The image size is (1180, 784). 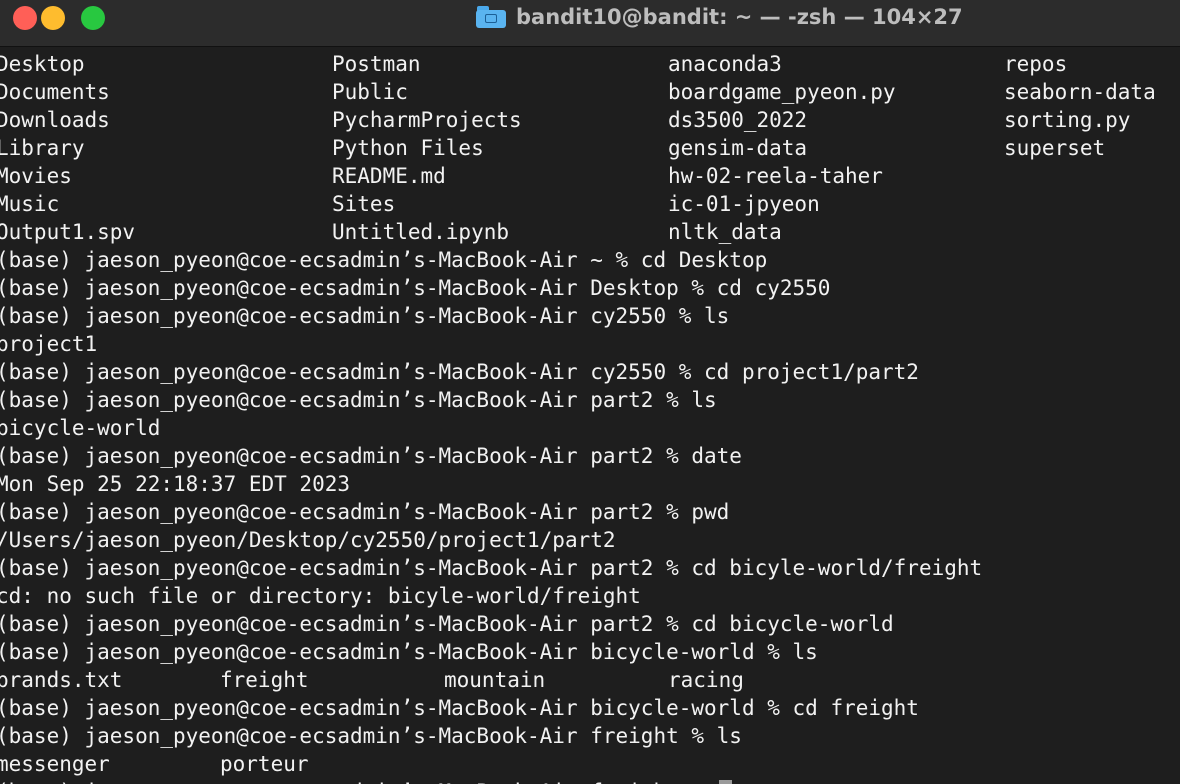 I want to click on ls-entry: Untitled.ipynb, so click(x=421, y=232).